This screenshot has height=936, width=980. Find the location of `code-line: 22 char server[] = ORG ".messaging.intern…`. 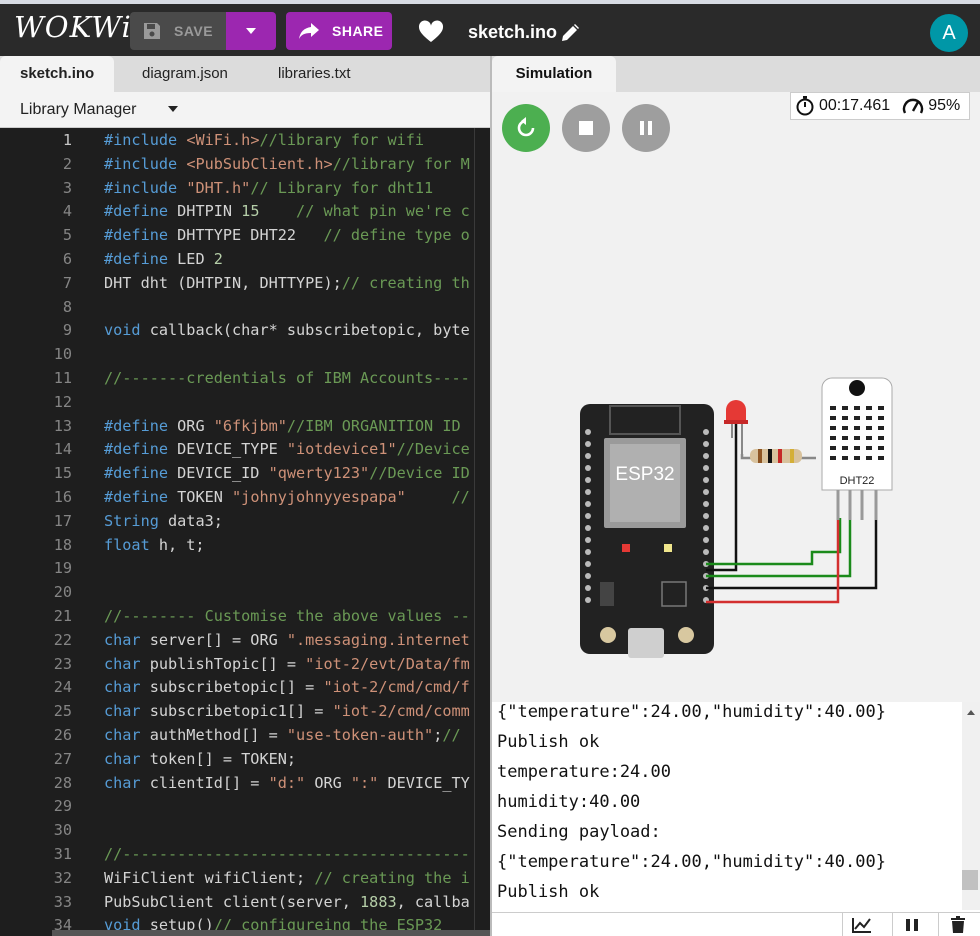

code-line: 22 char server[] = ORG ".messaging.intern… is located at coordinates (245, 640).